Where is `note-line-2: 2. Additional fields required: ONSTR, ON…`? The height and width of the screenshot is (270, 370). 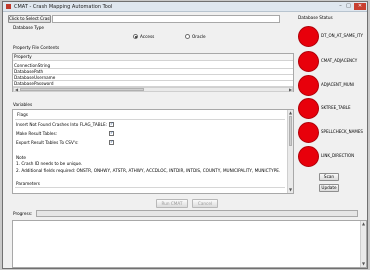
note-line-2: 2. Additional fields required: ONSTR, ON… is located at coordinates (148, 170).